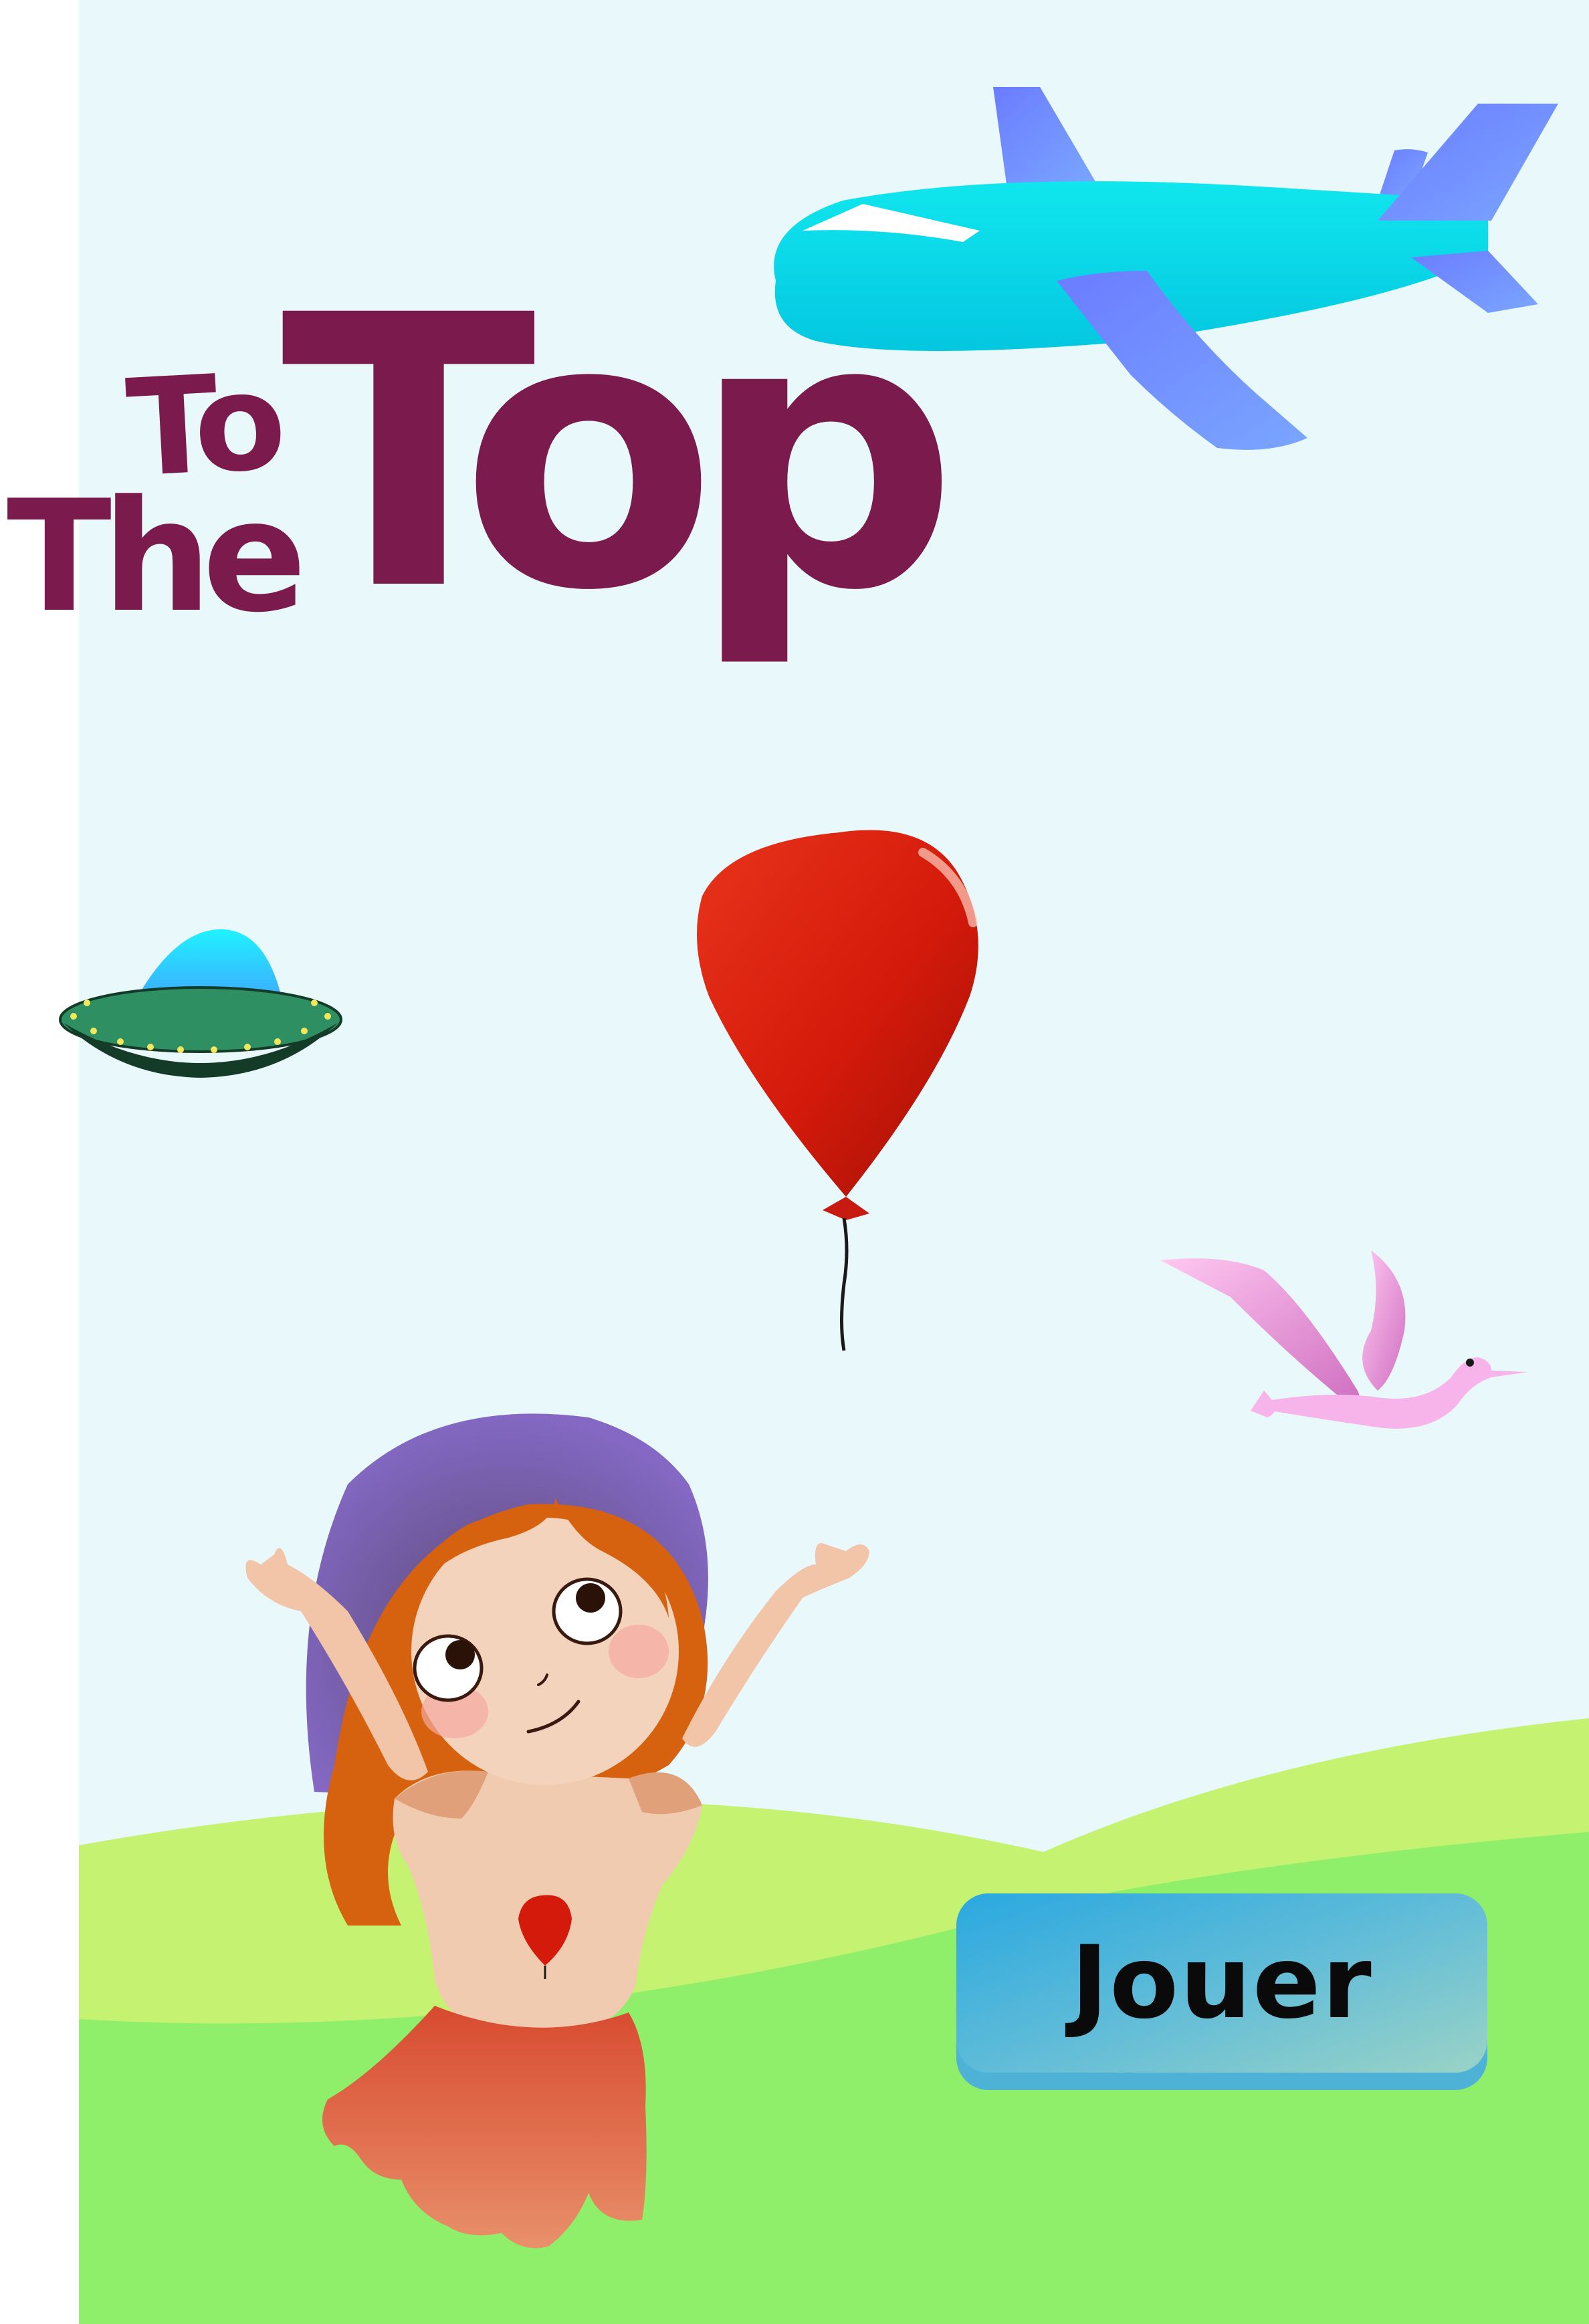 This screenshot has height=2324, width=1589. What do you see at coordinates (157, 557) in the screenshot?
I see `title-word-the: The` at bounding box center [157, 557].